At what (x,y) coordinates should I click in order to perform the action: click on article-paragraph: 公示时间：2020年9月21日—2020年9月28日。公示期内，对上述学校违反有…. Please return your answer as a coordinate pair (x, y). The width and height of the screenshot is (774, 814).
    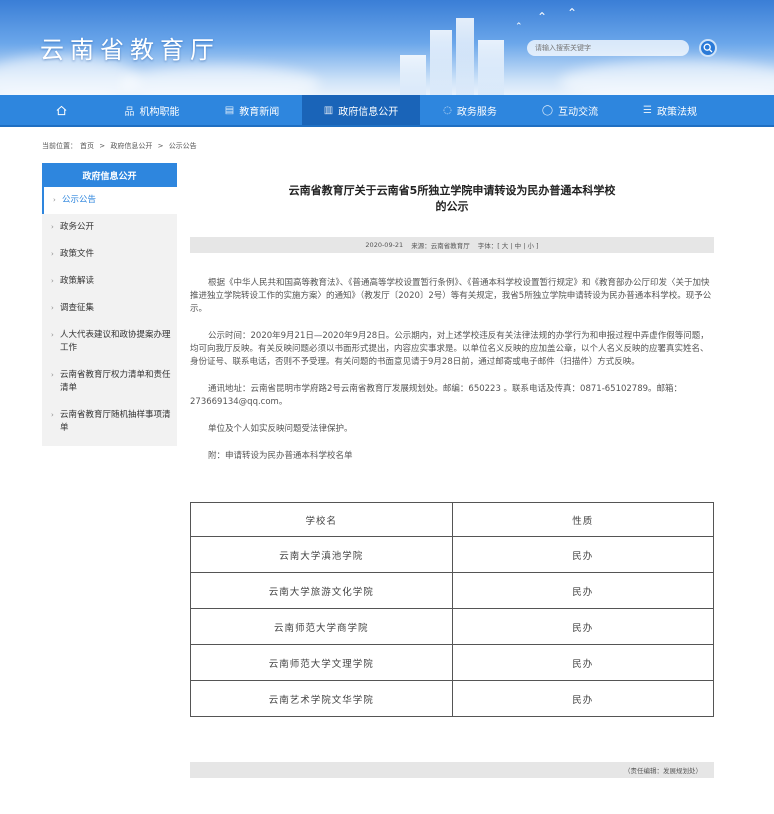
    Looking at the image, I should click on (449, 349).